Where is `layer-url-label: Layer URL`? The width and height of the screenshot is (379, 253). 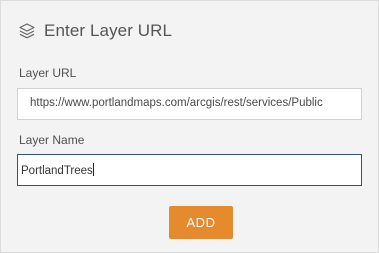
layer-url-label: Layer URL is located at coordinates (48, 73).